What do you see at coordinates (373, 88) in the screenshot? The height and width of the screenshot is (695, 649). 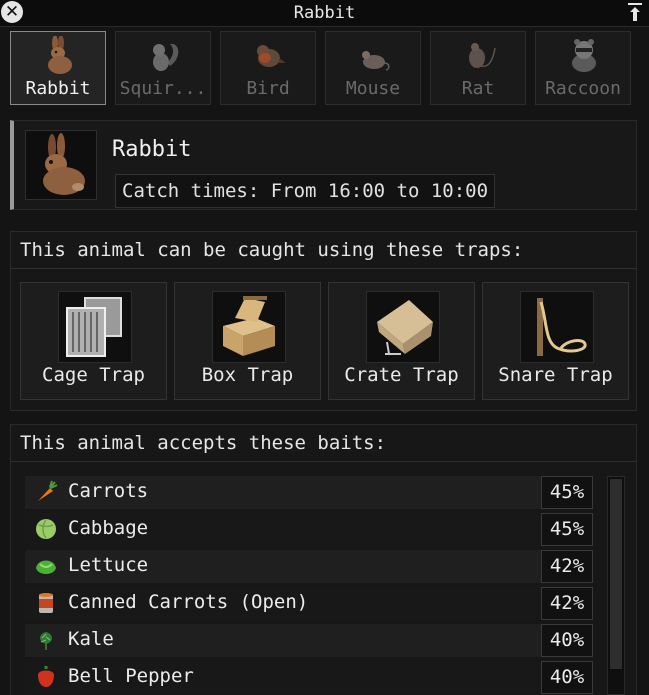 I see `tab-label: Mouse` at bounding box center [373, 88].